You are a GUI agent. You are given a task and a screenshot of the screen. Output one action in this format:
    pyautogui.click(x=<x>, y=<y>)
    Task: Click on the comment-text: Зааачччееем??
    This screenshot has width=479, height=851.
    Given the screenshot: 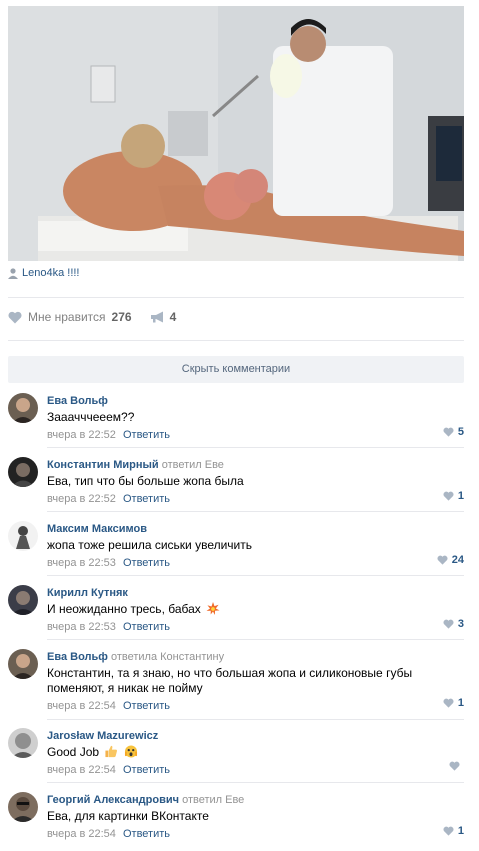 What is the action you would take?
    pyautogui.click(x=91, y=417)
    